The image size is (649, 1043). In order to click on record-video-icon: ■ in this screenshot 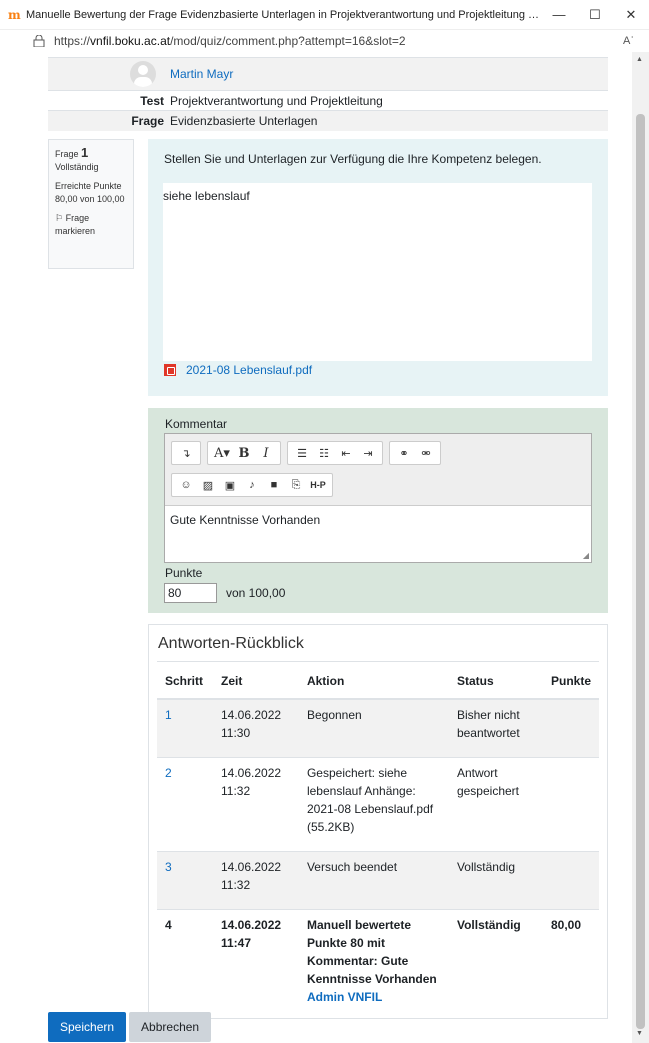, I will do `click(274, 485)`.